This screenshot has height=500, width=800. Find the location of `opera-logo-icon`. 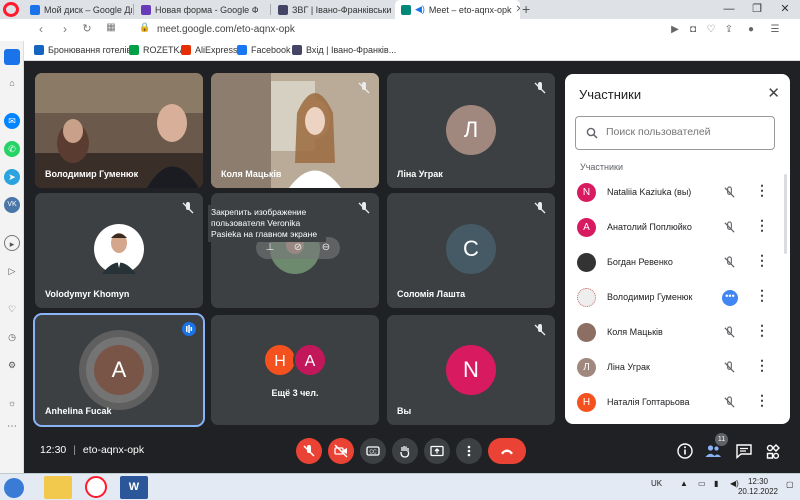

opera-logo-icon is located at coordinates (11, 9).